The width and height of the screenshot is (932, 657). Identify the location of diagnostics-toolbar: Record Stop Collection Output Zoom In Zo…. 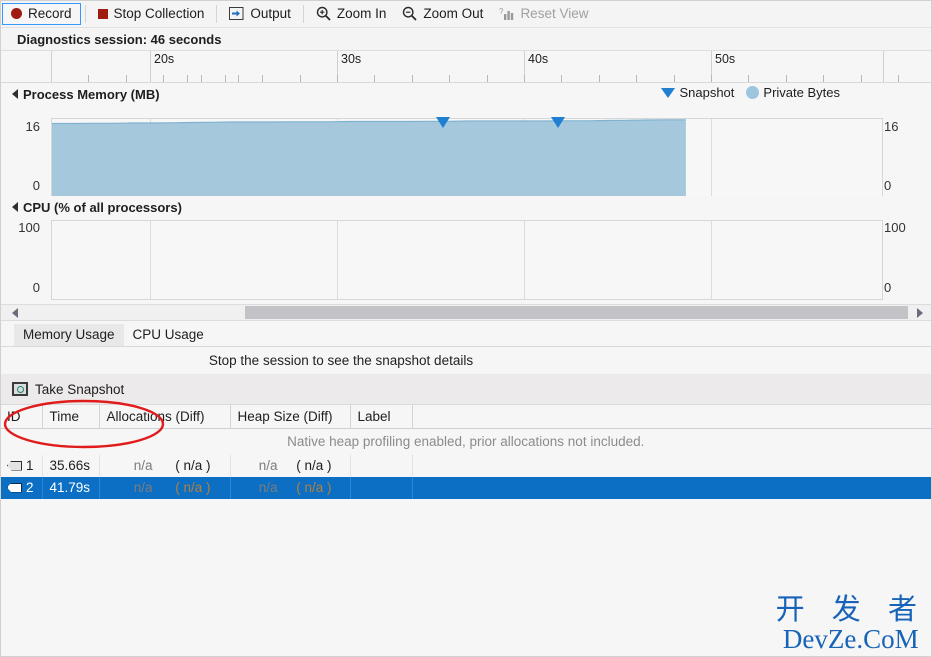
(466, 14).